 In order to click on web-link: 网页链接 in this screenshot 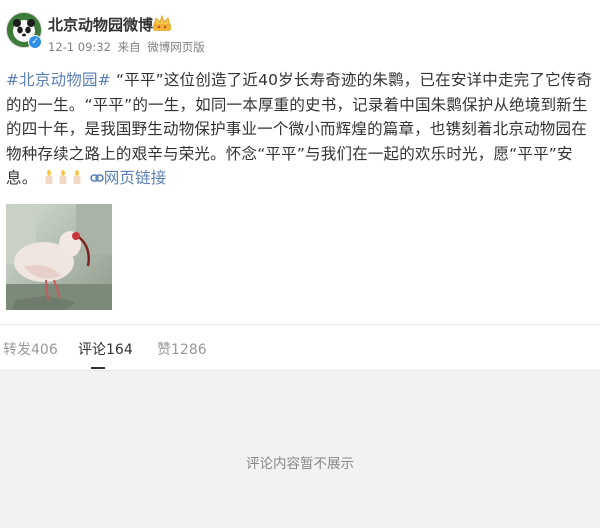, I will do `click(128, 178)`.